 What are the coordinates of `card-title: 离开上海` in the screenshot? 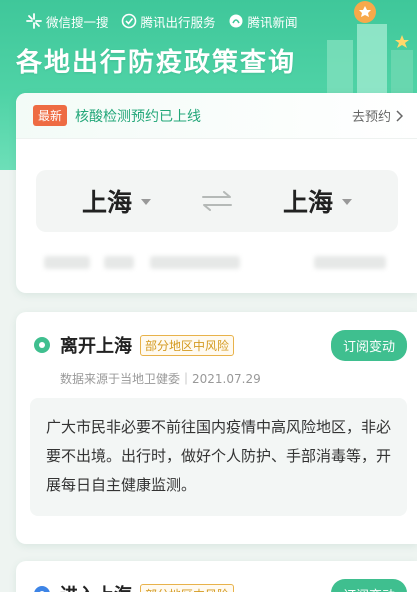 It's located at (96, 346).